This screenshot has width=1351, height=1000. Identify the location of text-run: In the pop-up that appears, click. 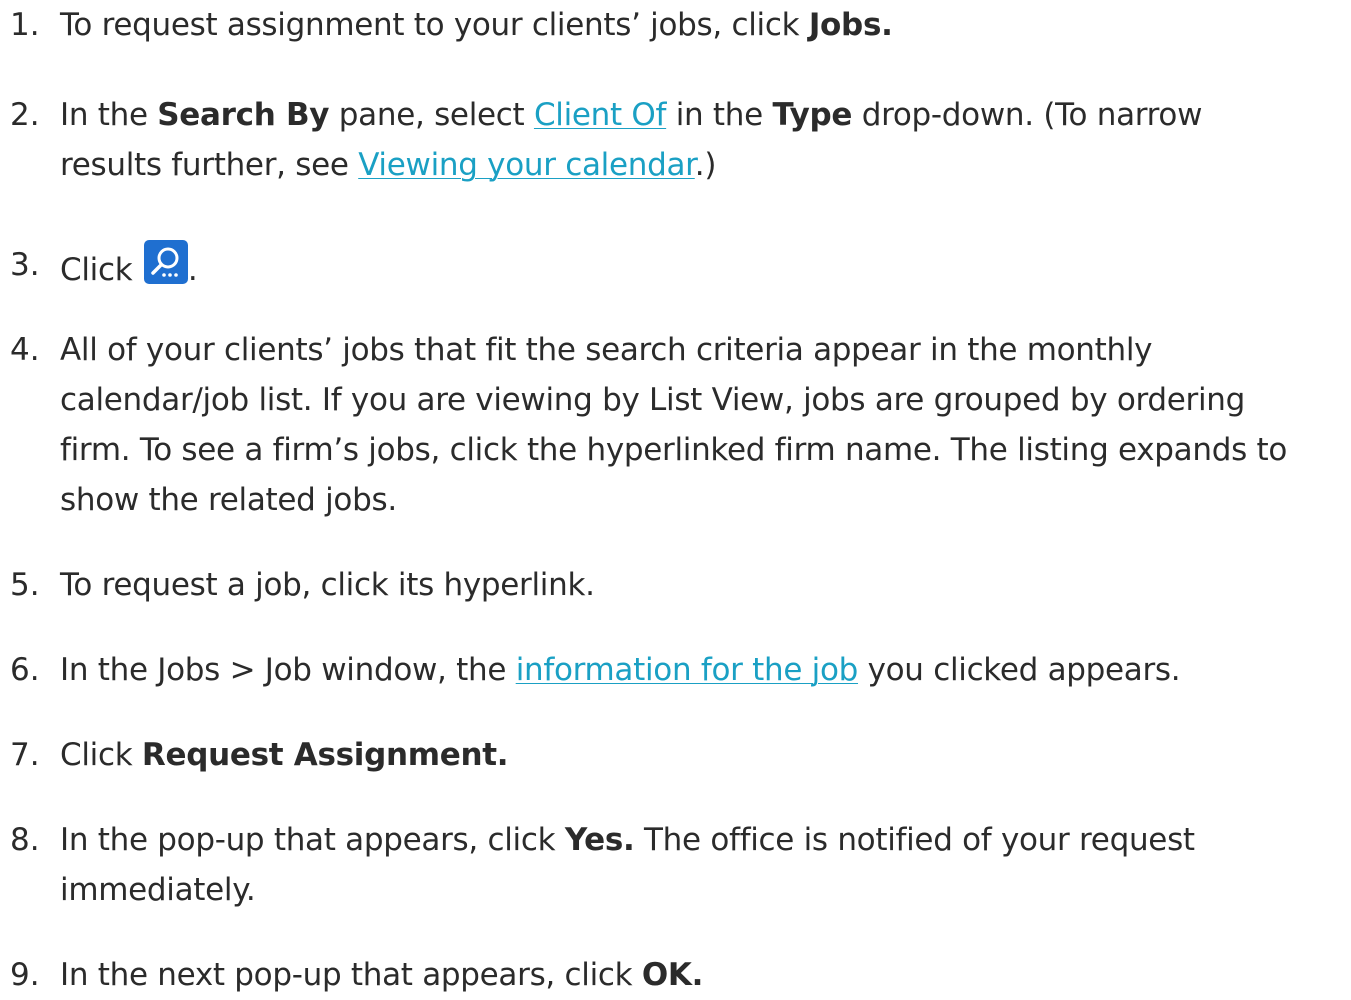
(312, 840).